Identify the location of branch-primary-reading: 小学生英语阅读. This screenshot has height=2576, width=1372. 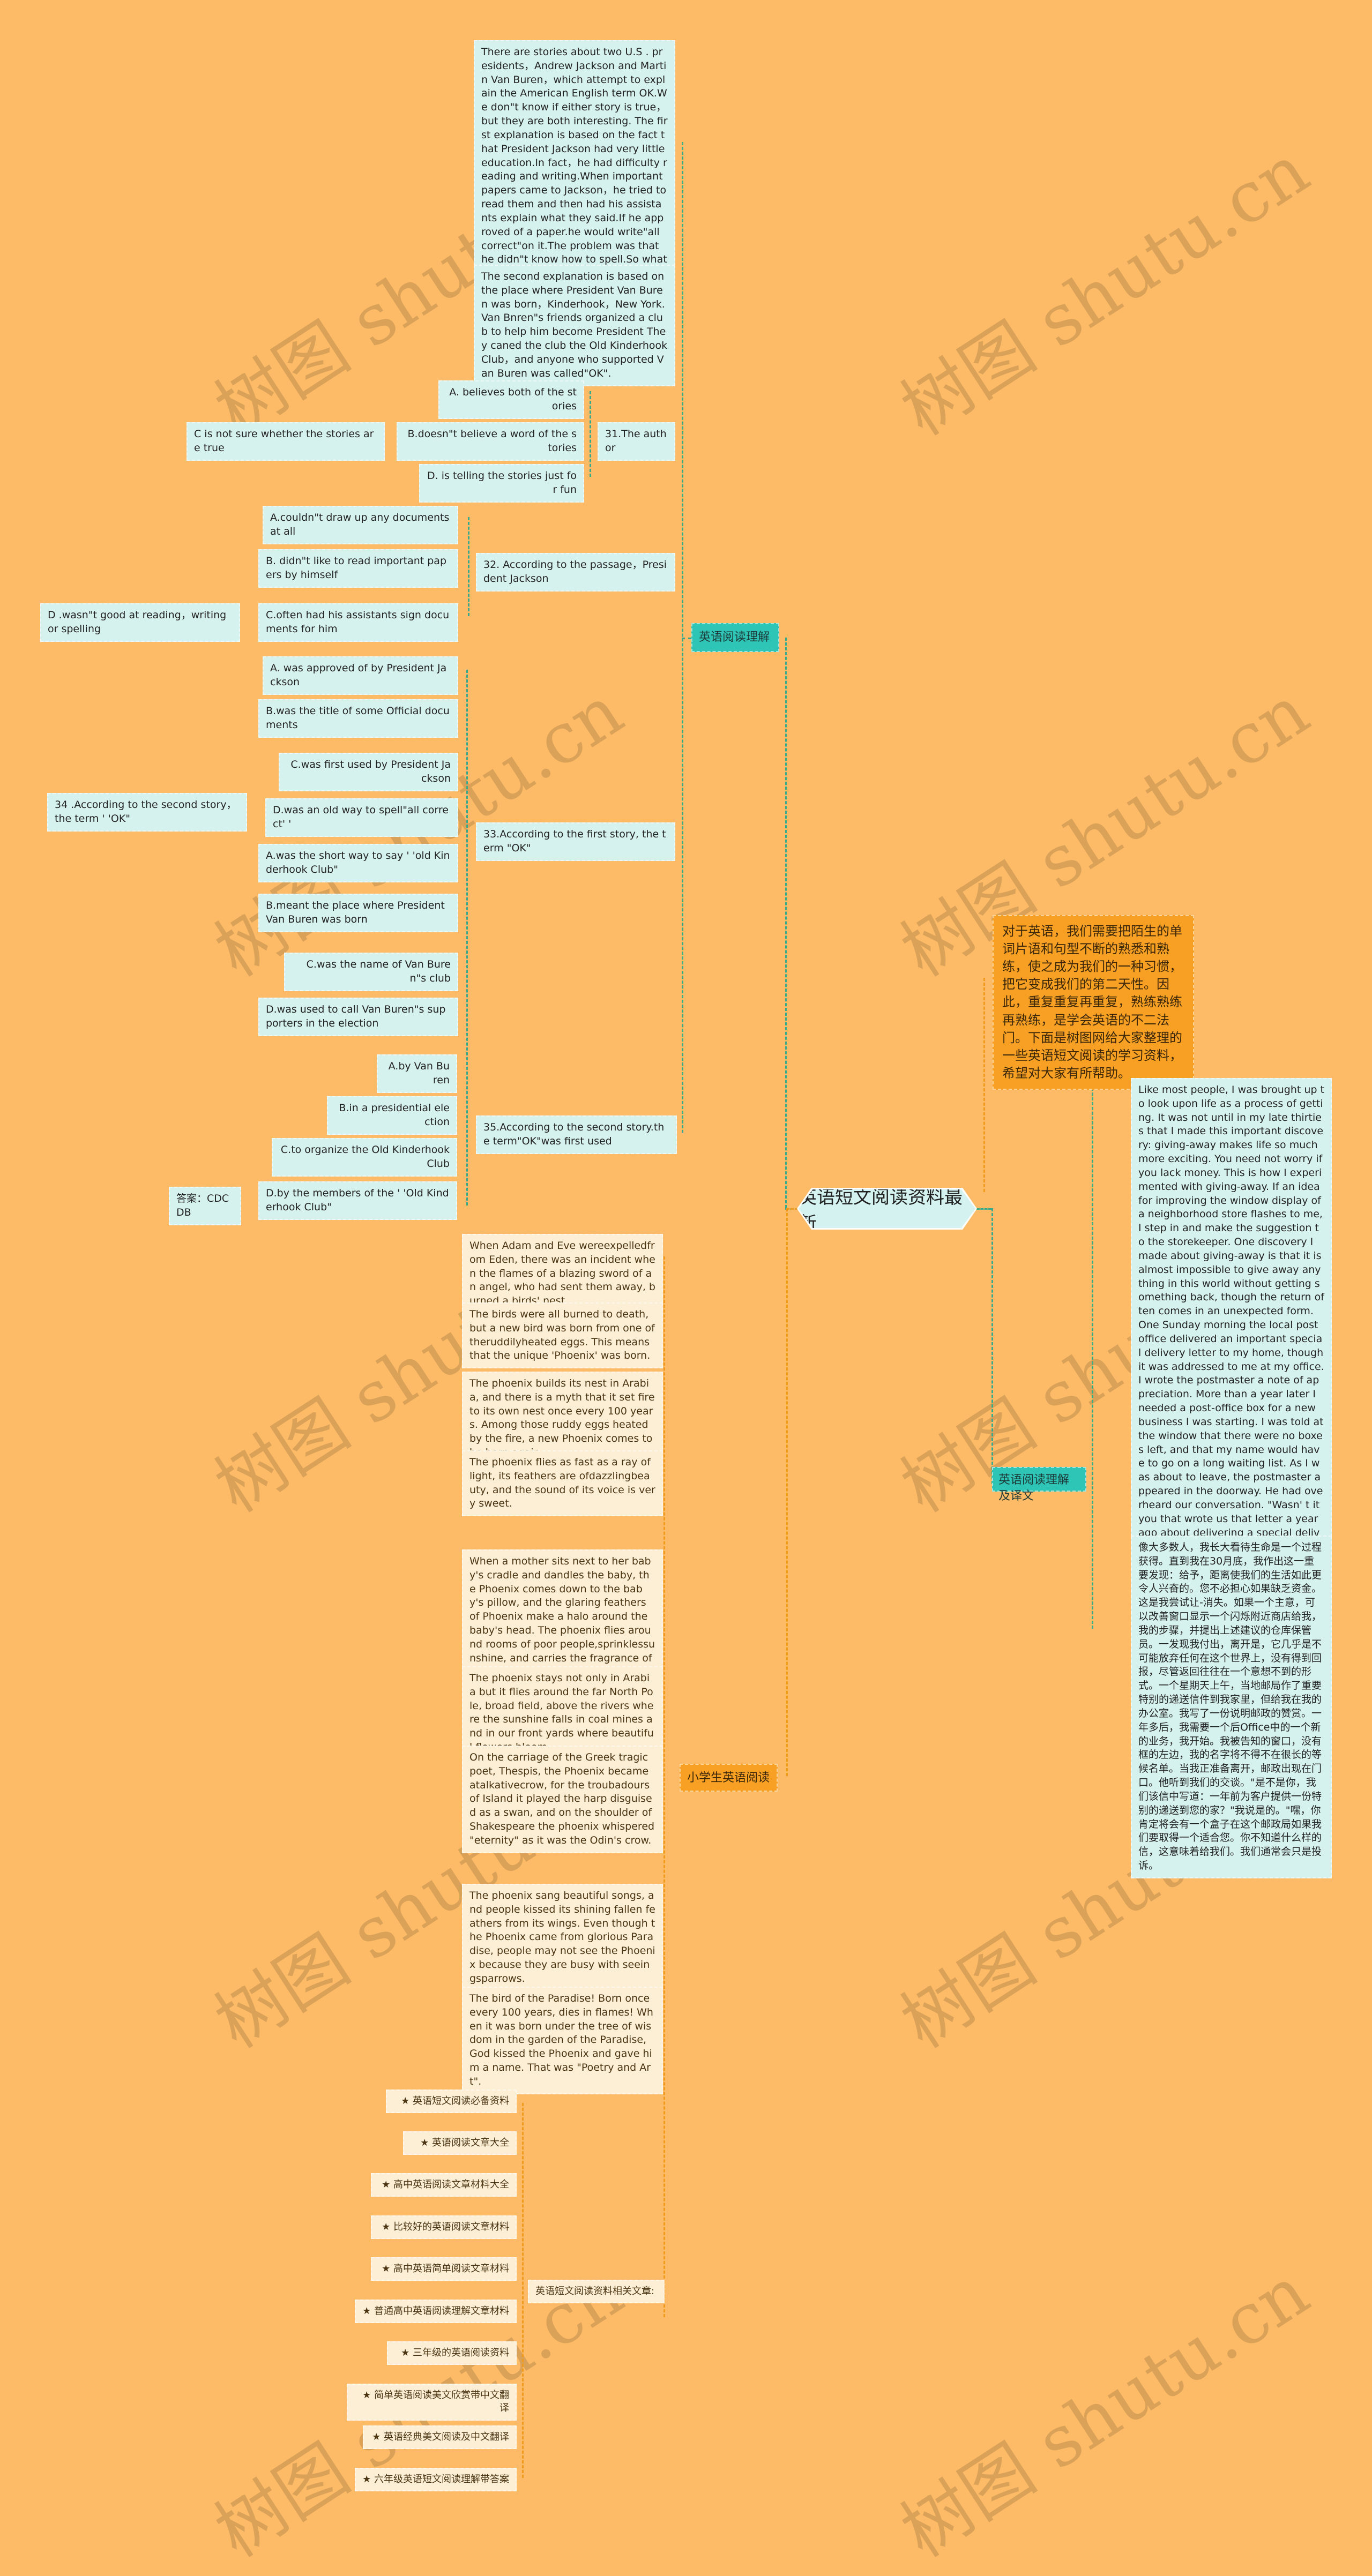
(729, 1778).